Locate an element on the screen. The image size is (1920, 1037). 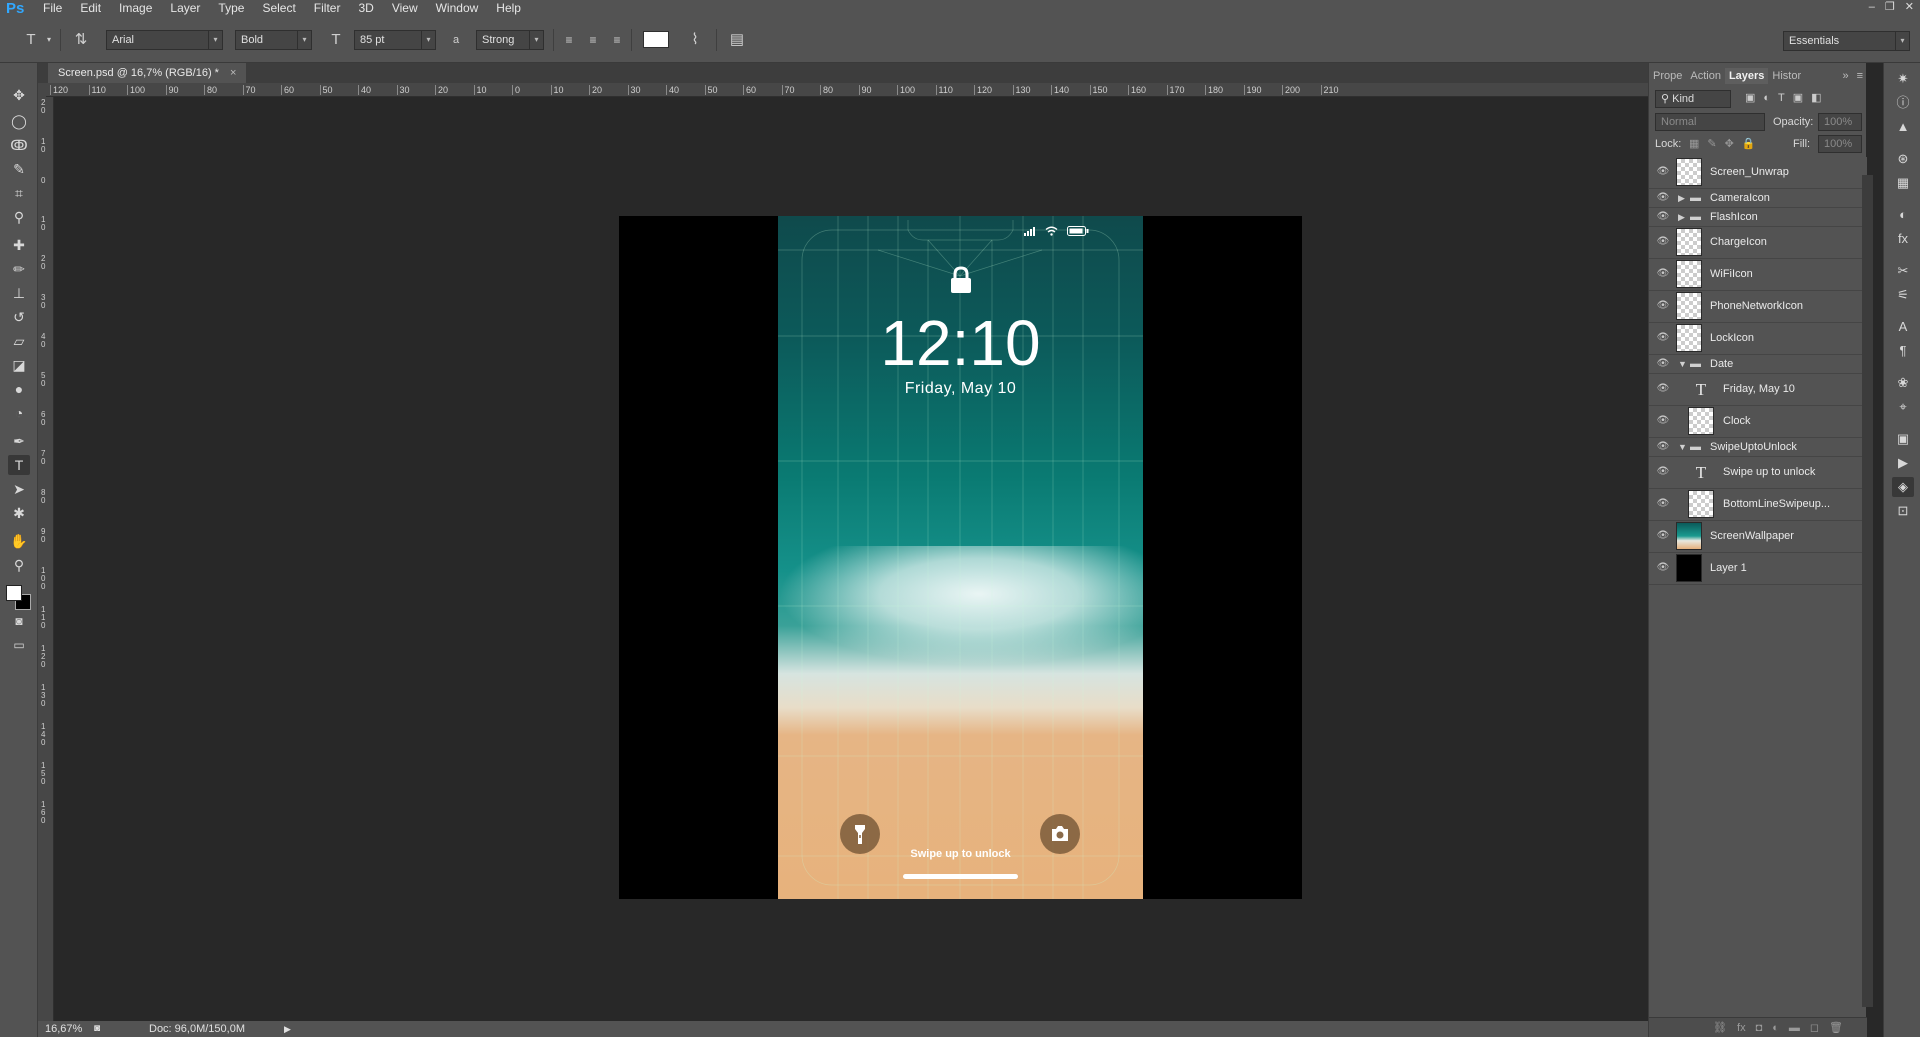
eyedropper-tool-icon: ⚲ is located at coordinates (19, 217).